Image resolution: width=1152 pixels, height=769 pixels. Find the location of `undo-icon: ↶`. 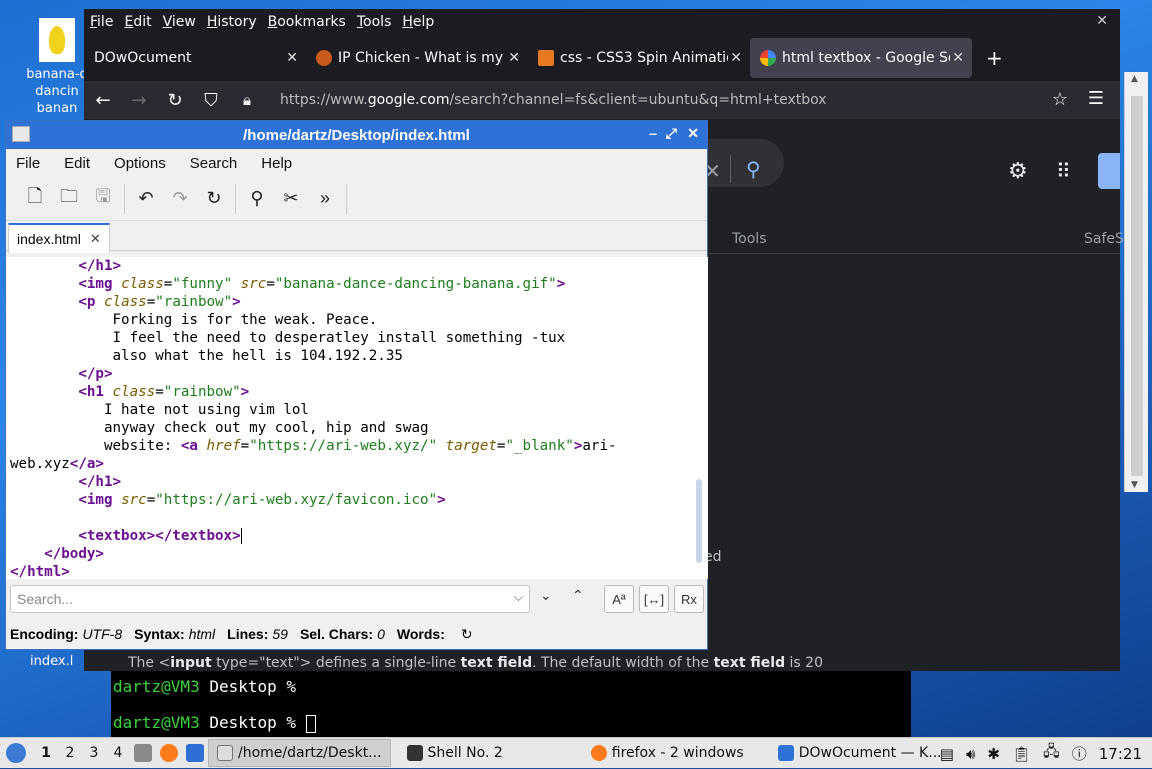

undo-icon: ↶ is located at coordinates (146, 199).